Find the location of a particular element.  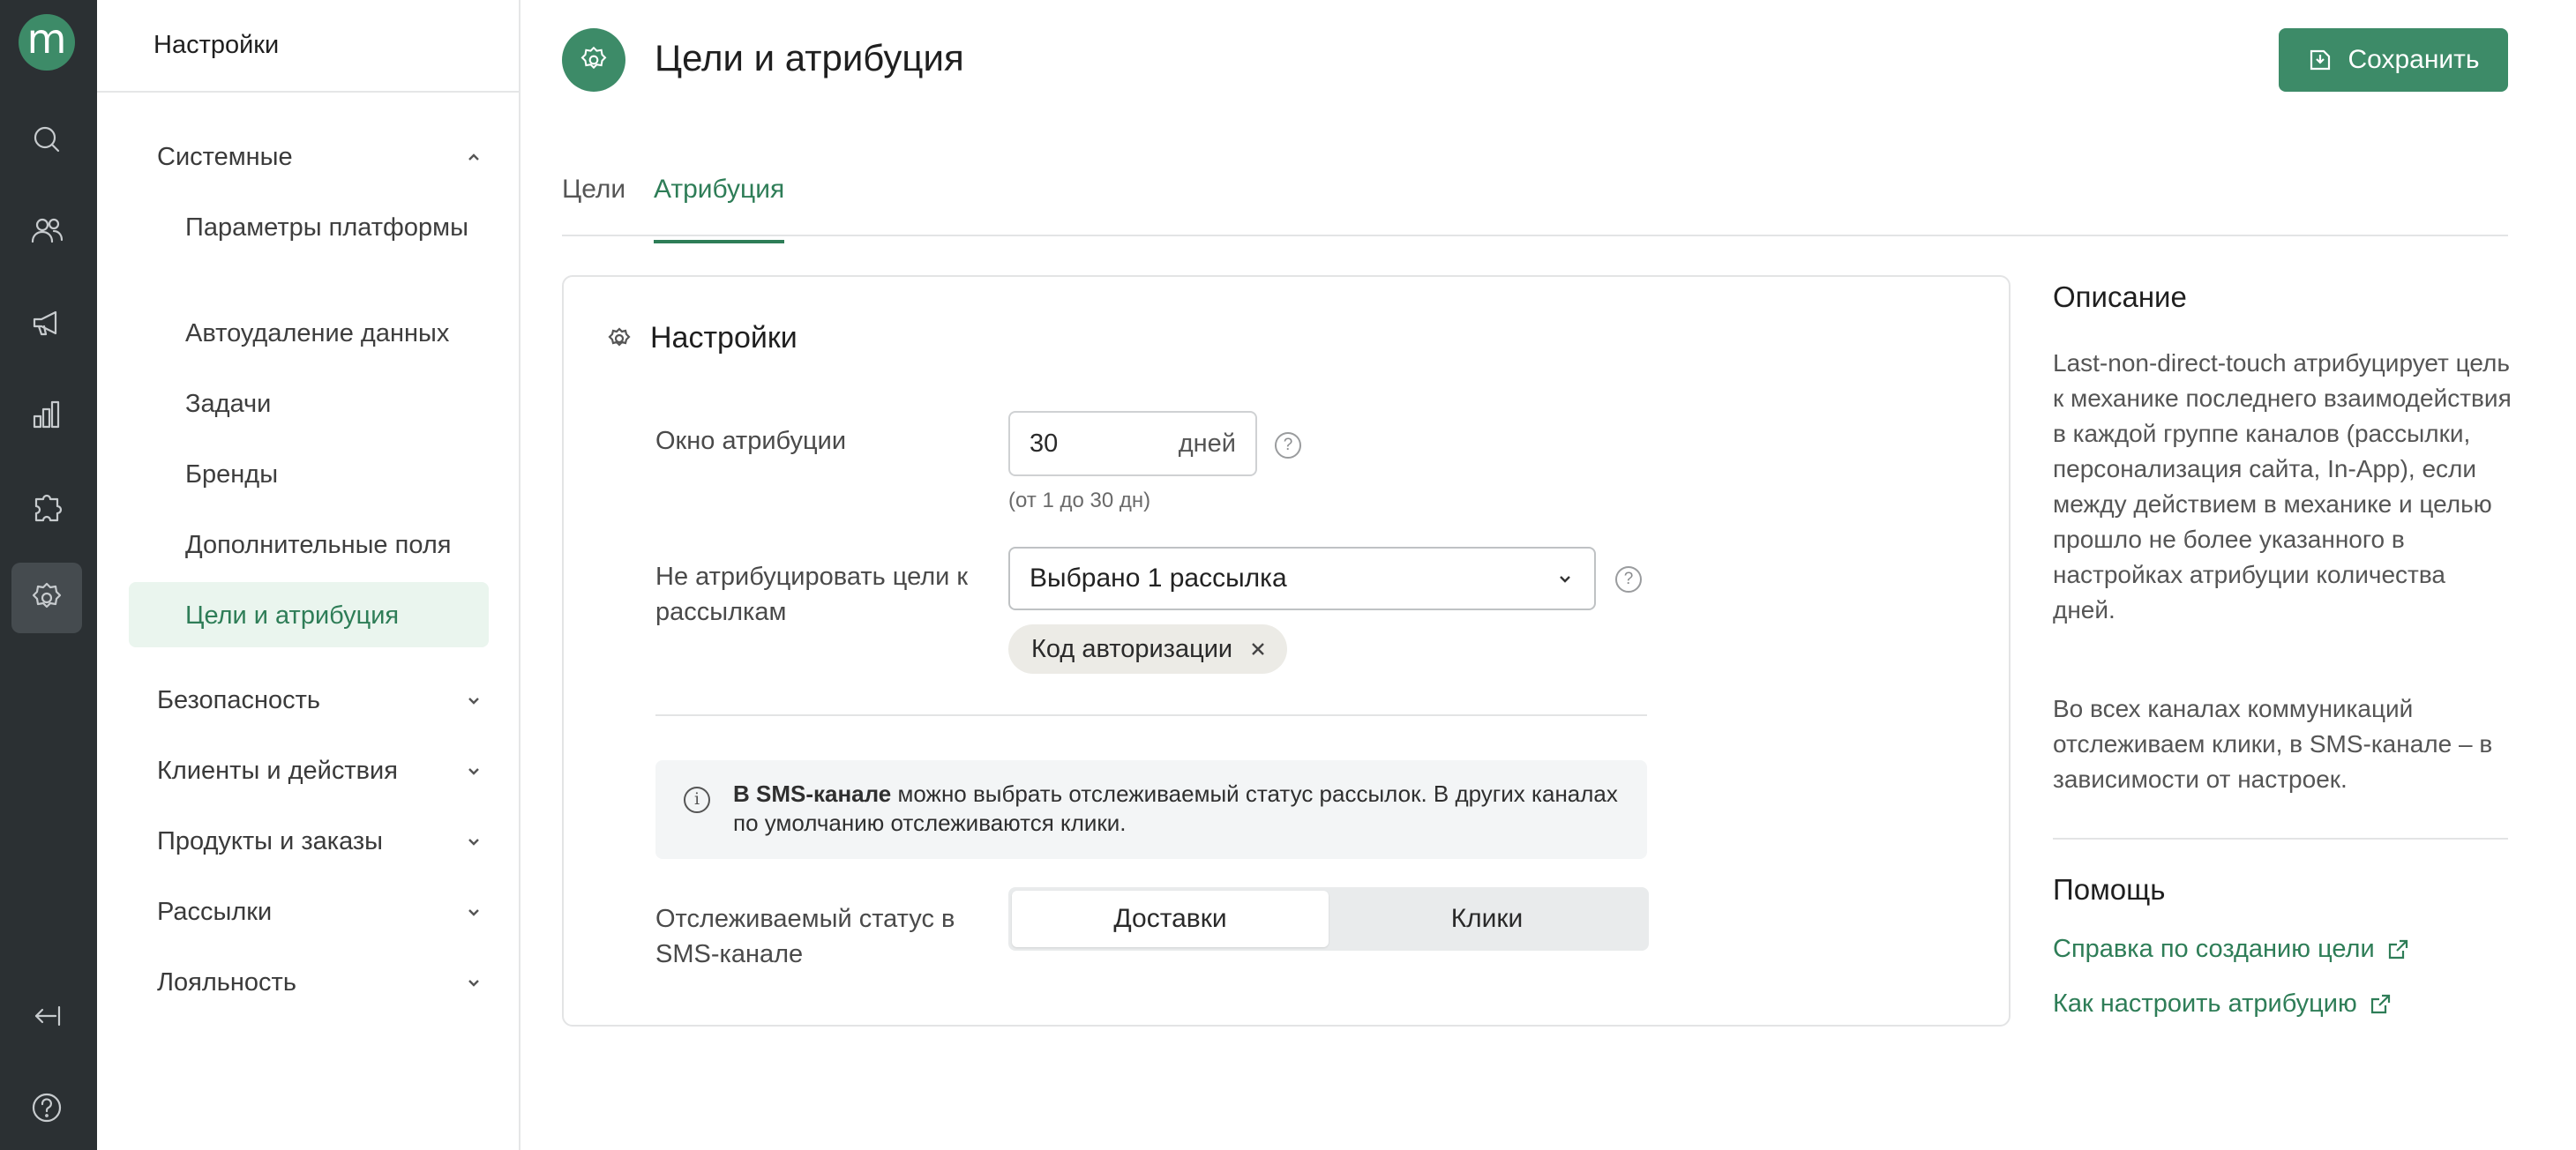

window-unit: дней is located at coordinates (1207, 444).